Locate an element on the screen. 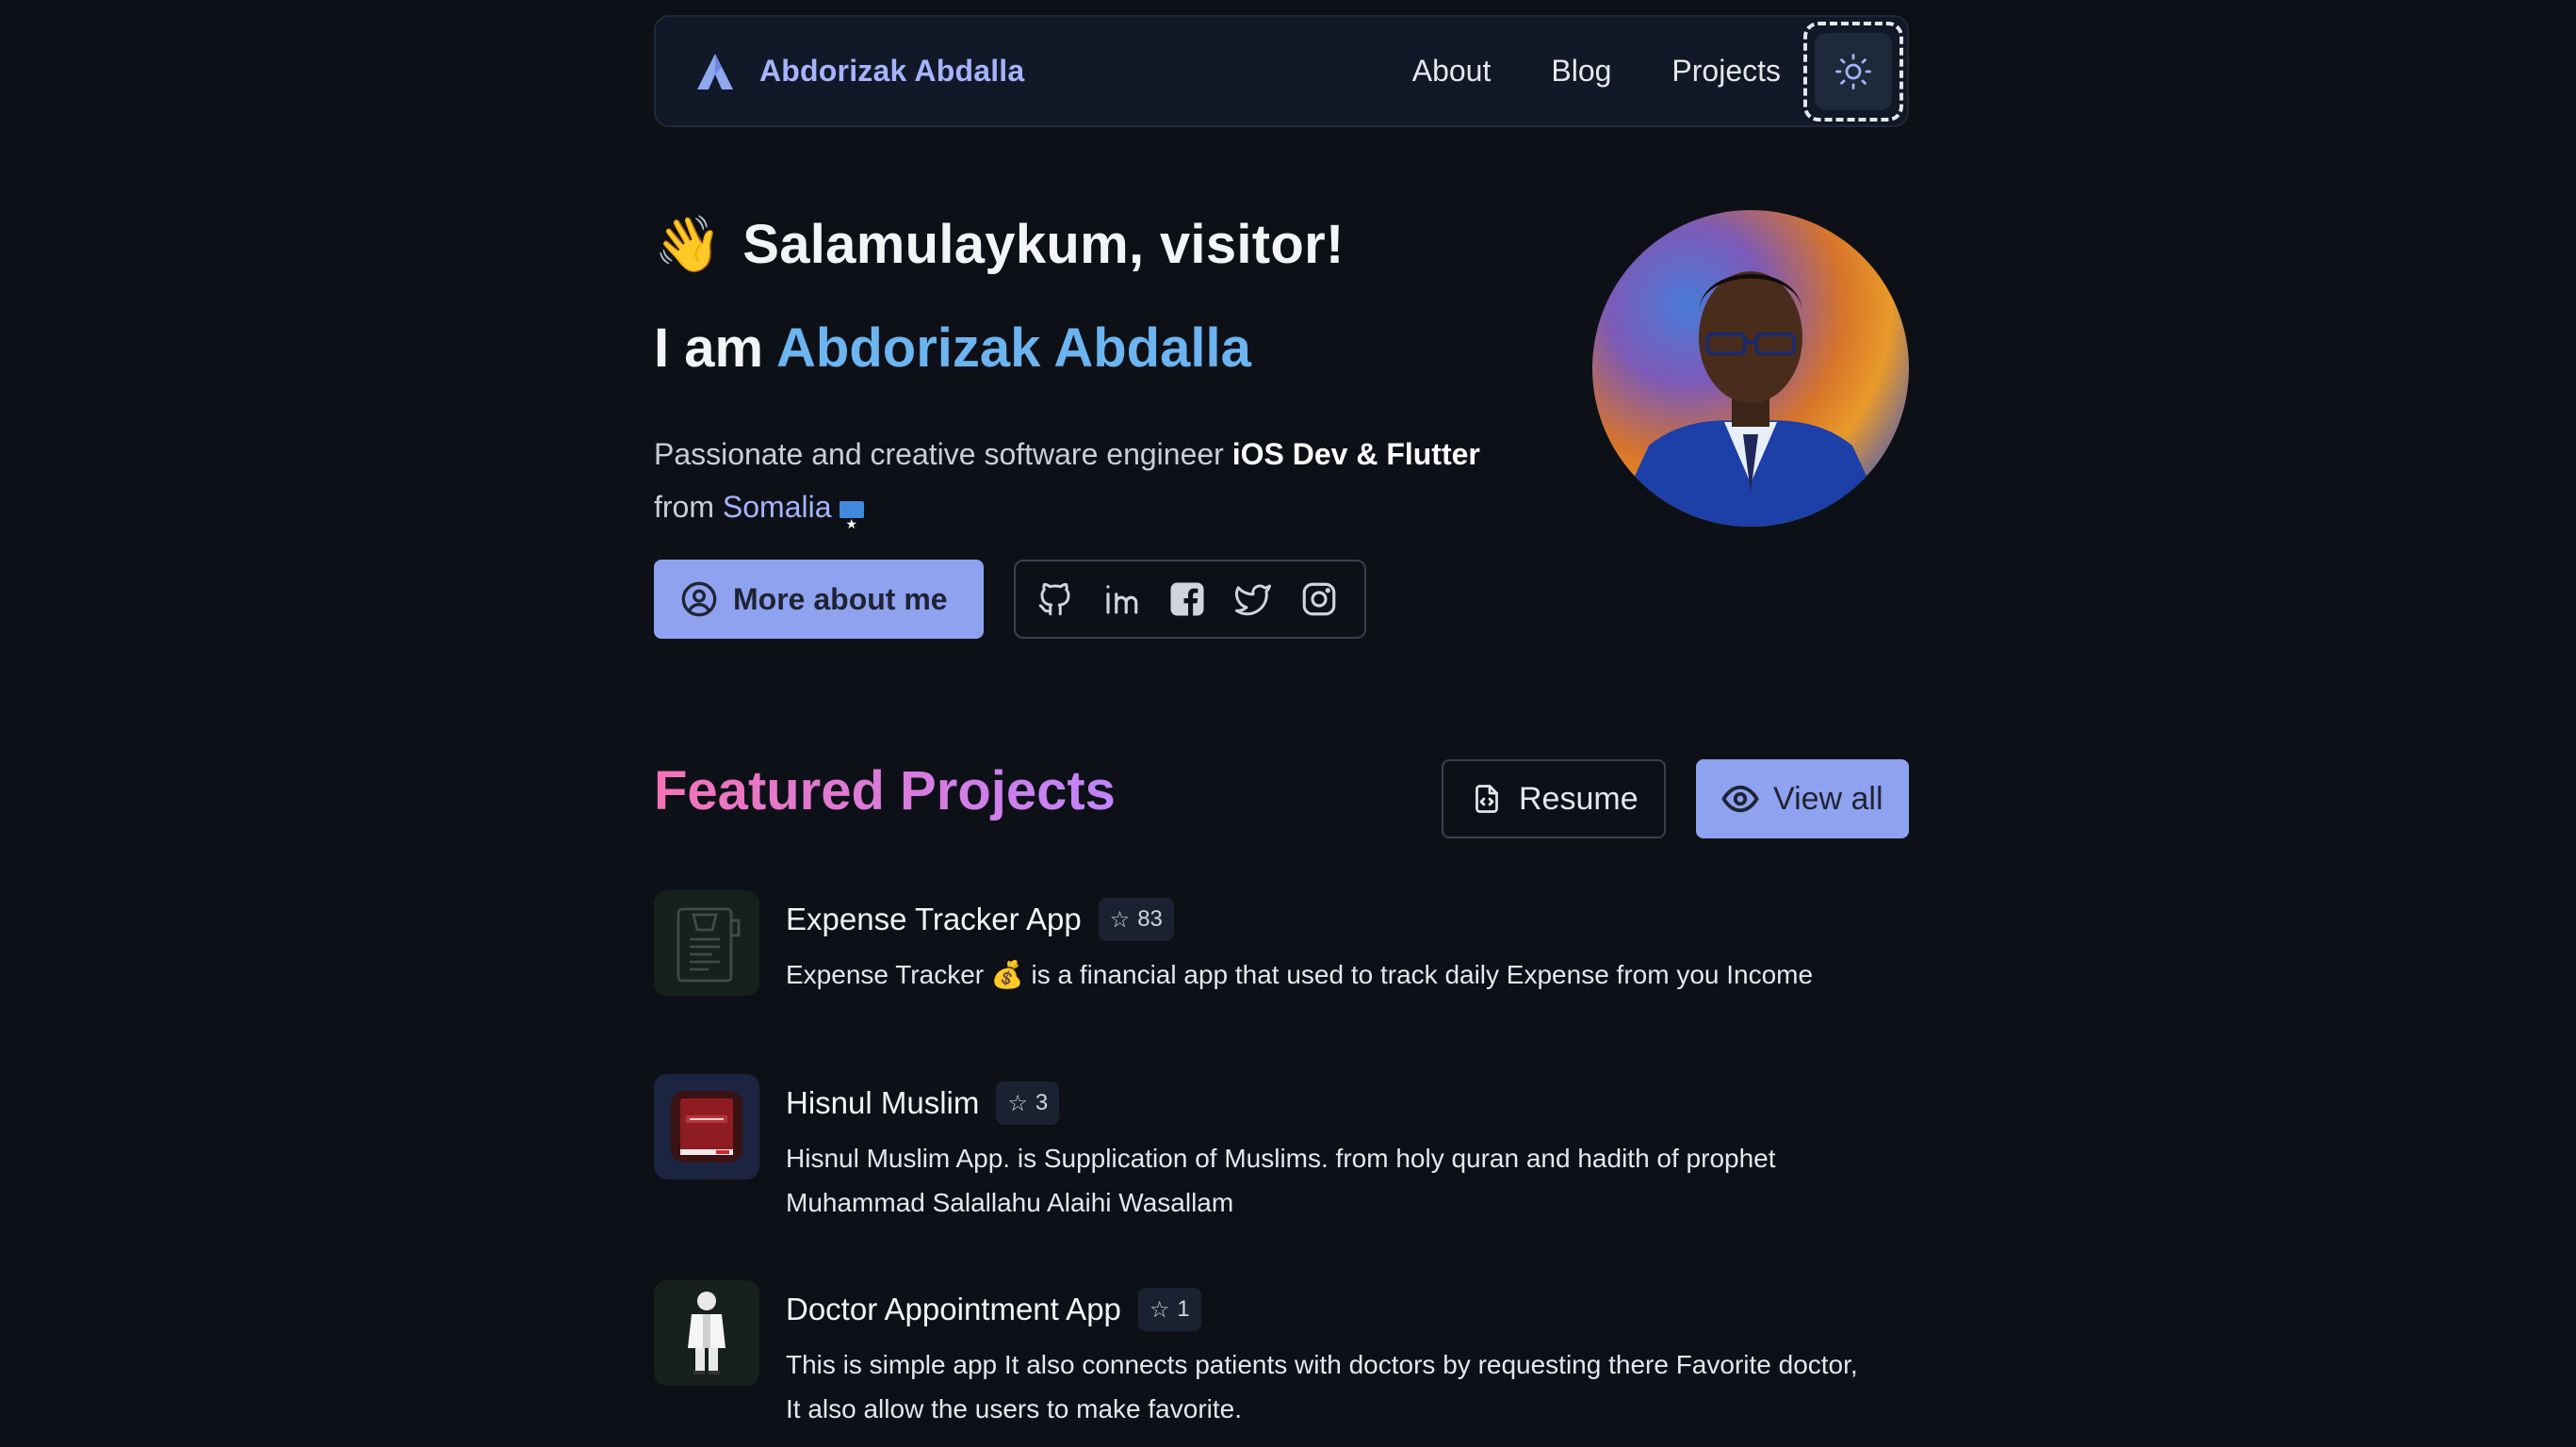 Image resolution: width=2576 pixels, height=1447 pixels. linkedin-icon is located at coordinates (1121, 599).